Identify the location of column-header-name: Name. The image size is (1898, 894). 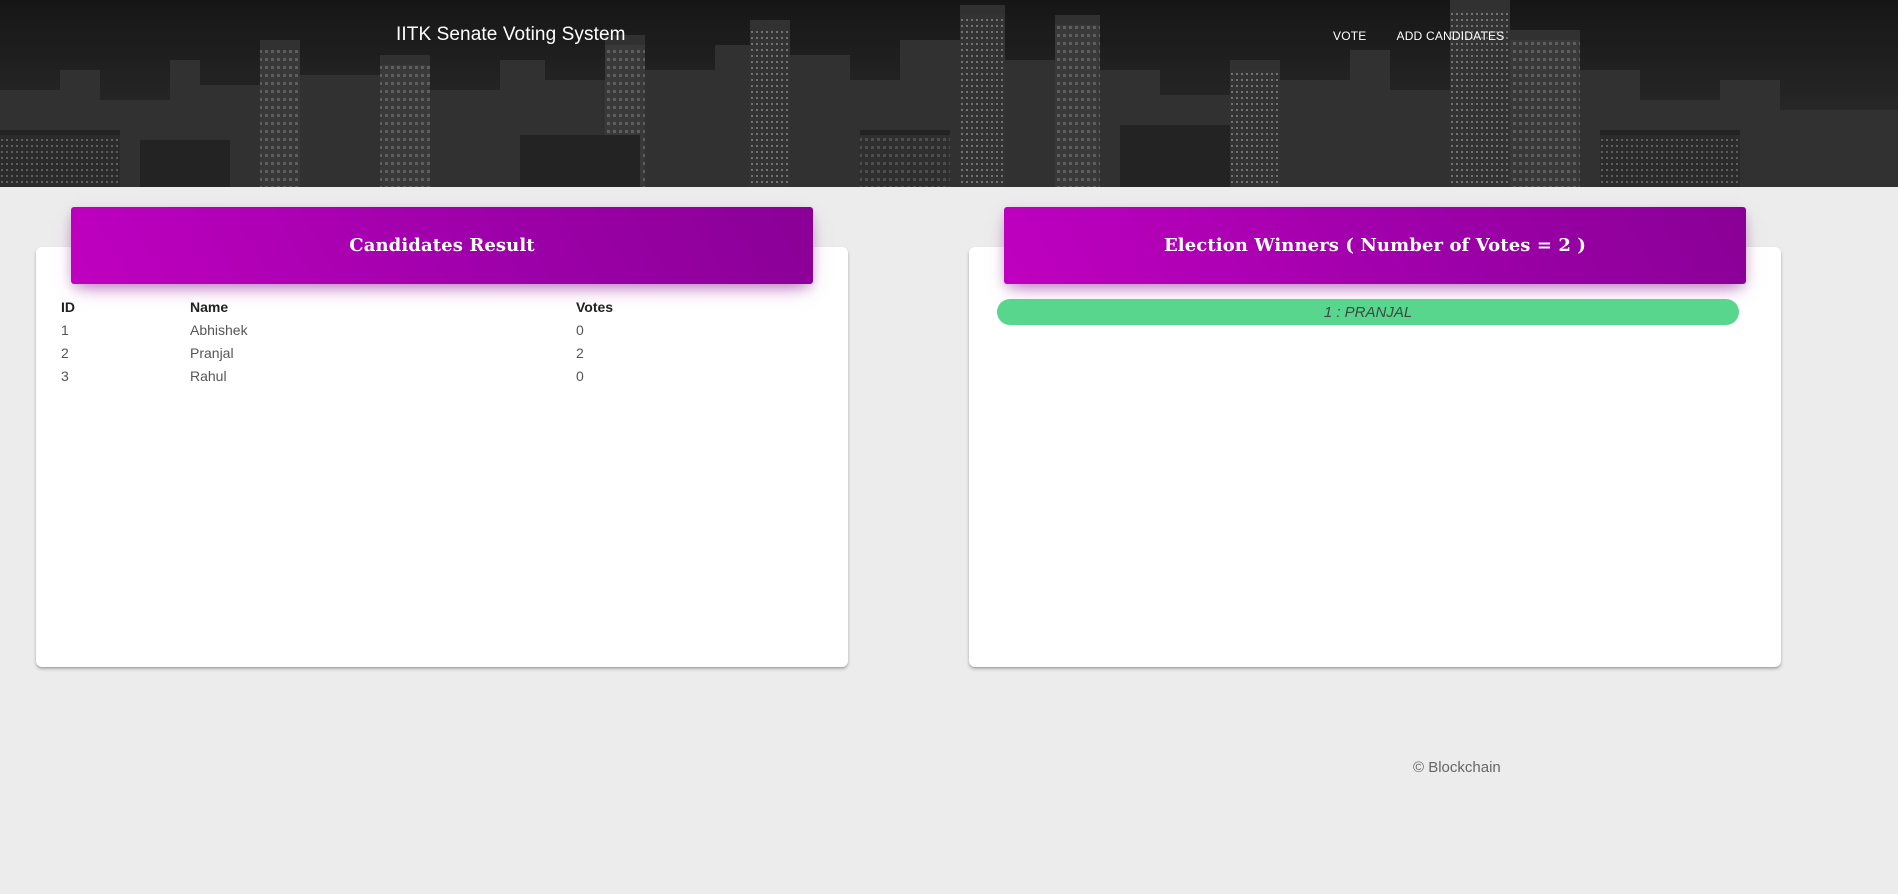
(209, 307).